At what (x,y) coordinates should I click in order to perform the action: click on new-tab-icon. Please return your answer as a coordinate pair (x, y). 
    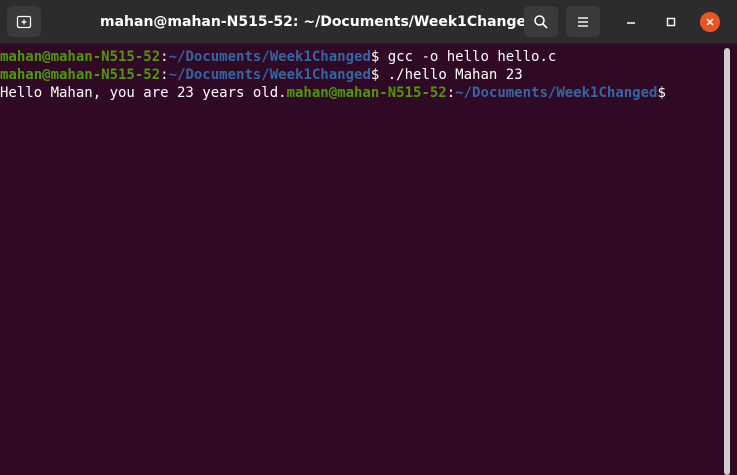
    Looking at the image, I should click on (24, 21).